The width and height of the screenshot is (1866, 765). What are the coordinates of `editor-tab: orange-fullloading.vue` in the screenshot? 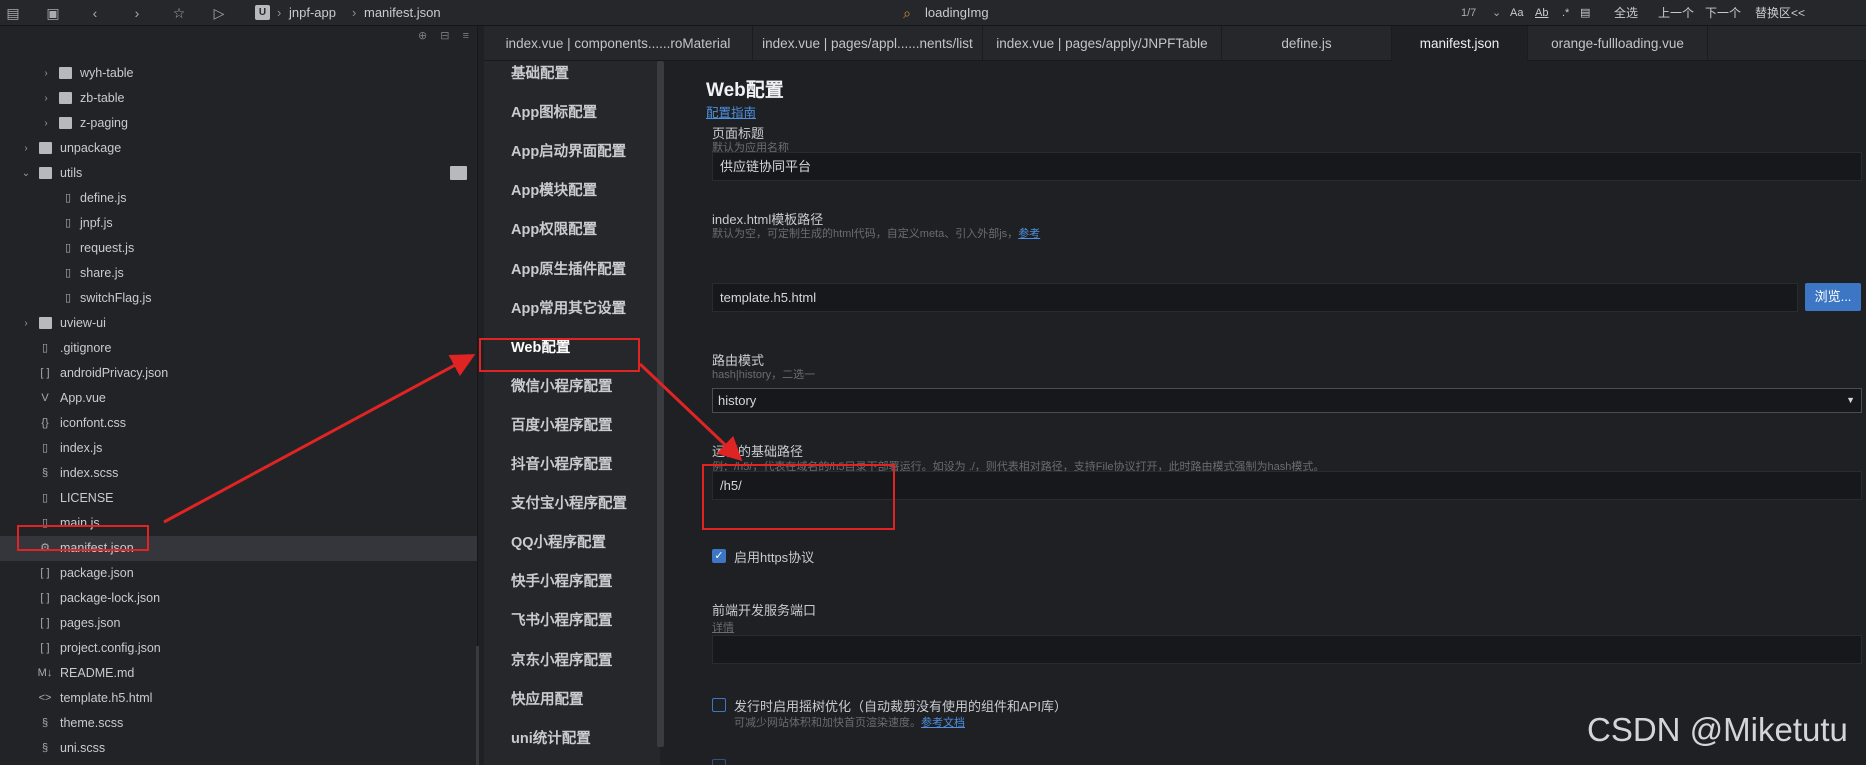 It's located at (1618, 43).